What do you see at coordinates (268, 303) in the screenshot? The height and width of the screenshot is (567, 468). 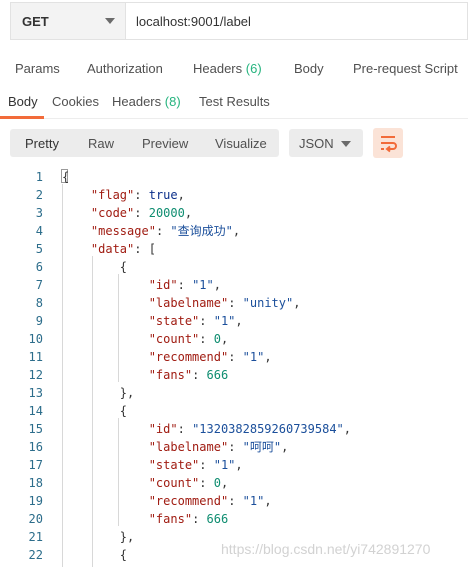 I see `code-token: "unity"` at bounding box center [268, 303].